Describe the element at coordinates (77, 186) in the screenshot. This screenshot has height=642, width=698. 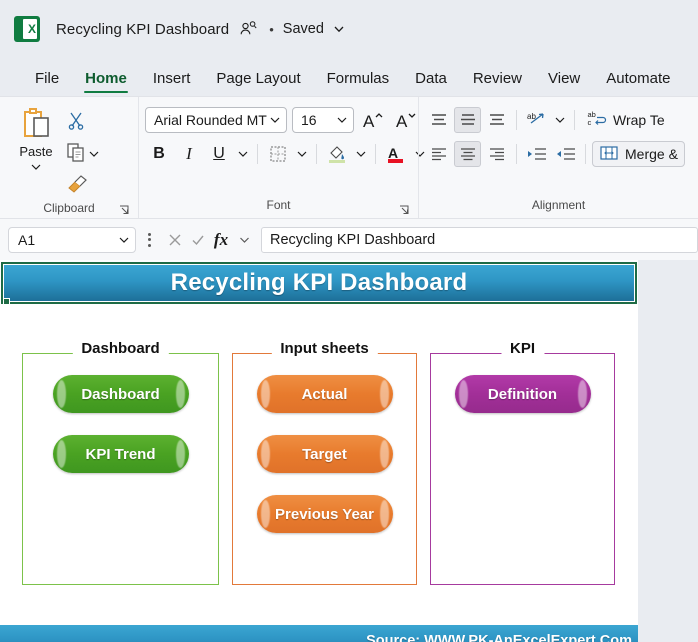
I see `format-painter-icon` at that location.